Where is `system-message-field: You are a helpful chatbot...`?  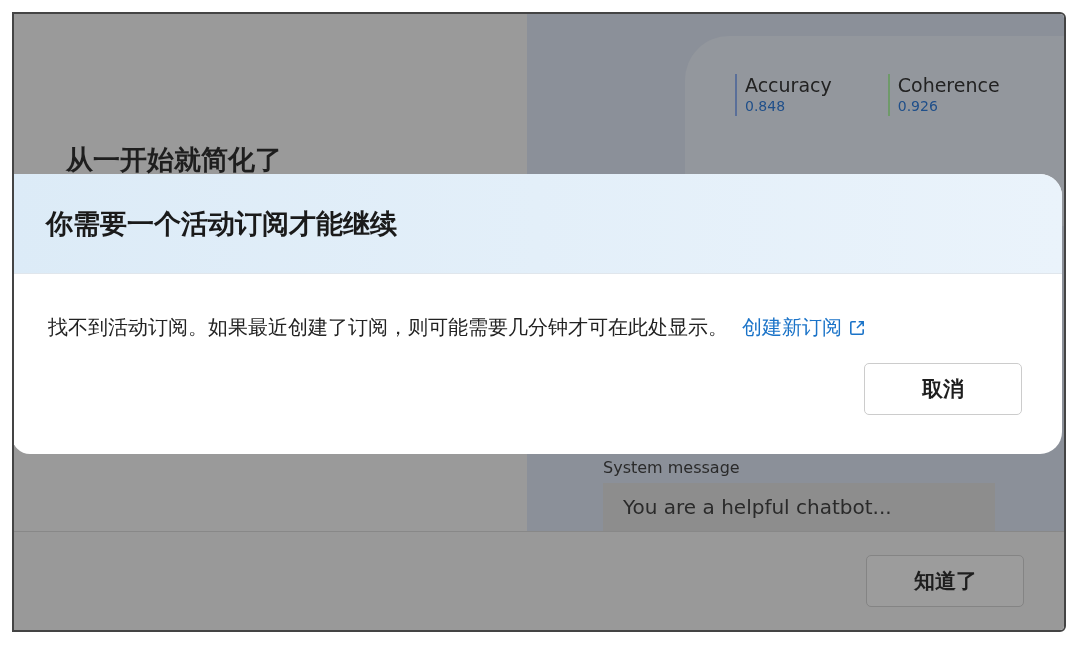 system-message-field: You are a helpful chatbot... is located at coordinates (799, 507).